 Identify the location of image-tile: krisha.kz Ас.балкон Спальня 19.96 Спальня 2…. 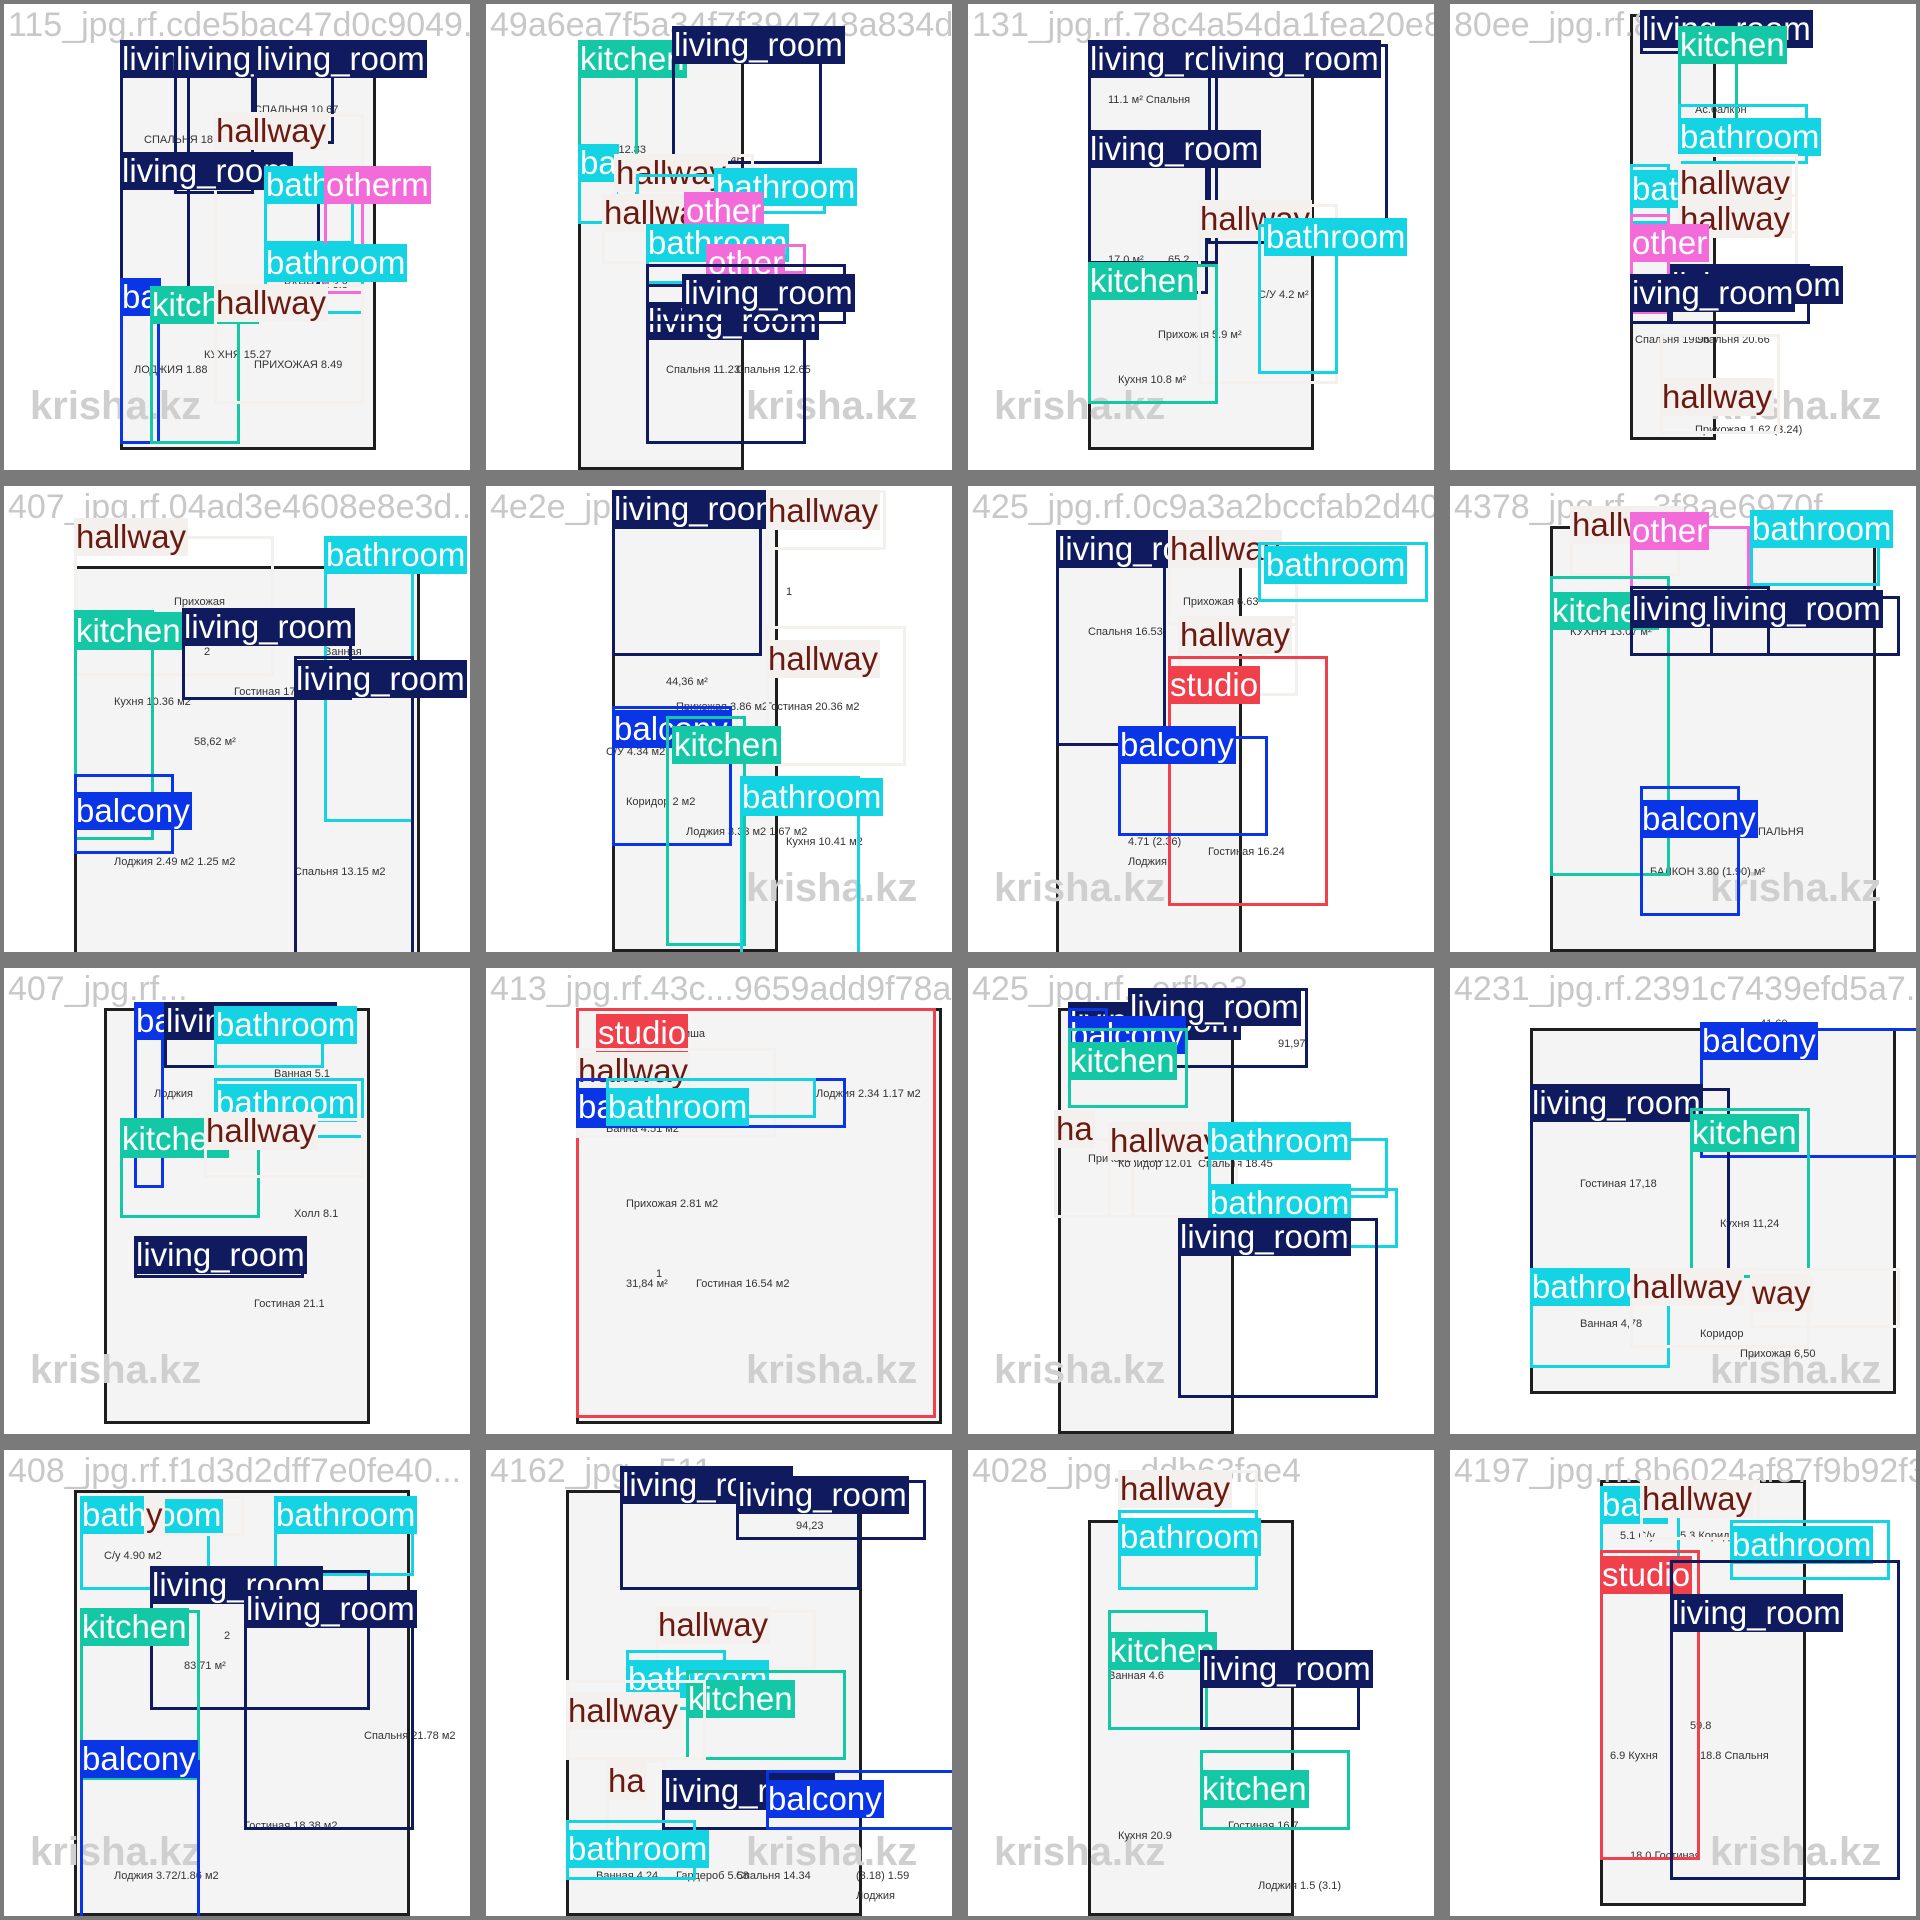
(1683, 237).